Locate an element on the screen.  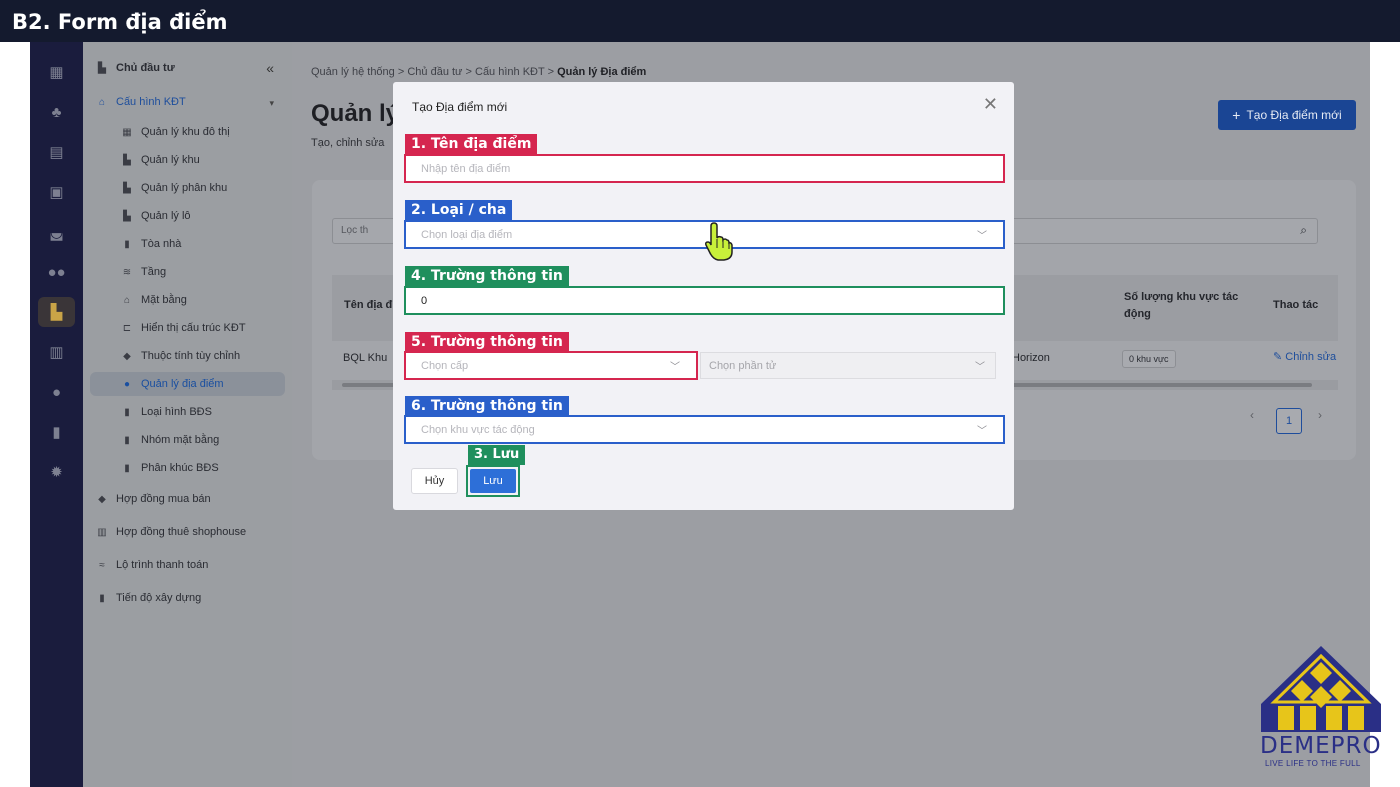
breadcrumb-current: Quản lý Địa điểm is located at coordinates (602, 72).